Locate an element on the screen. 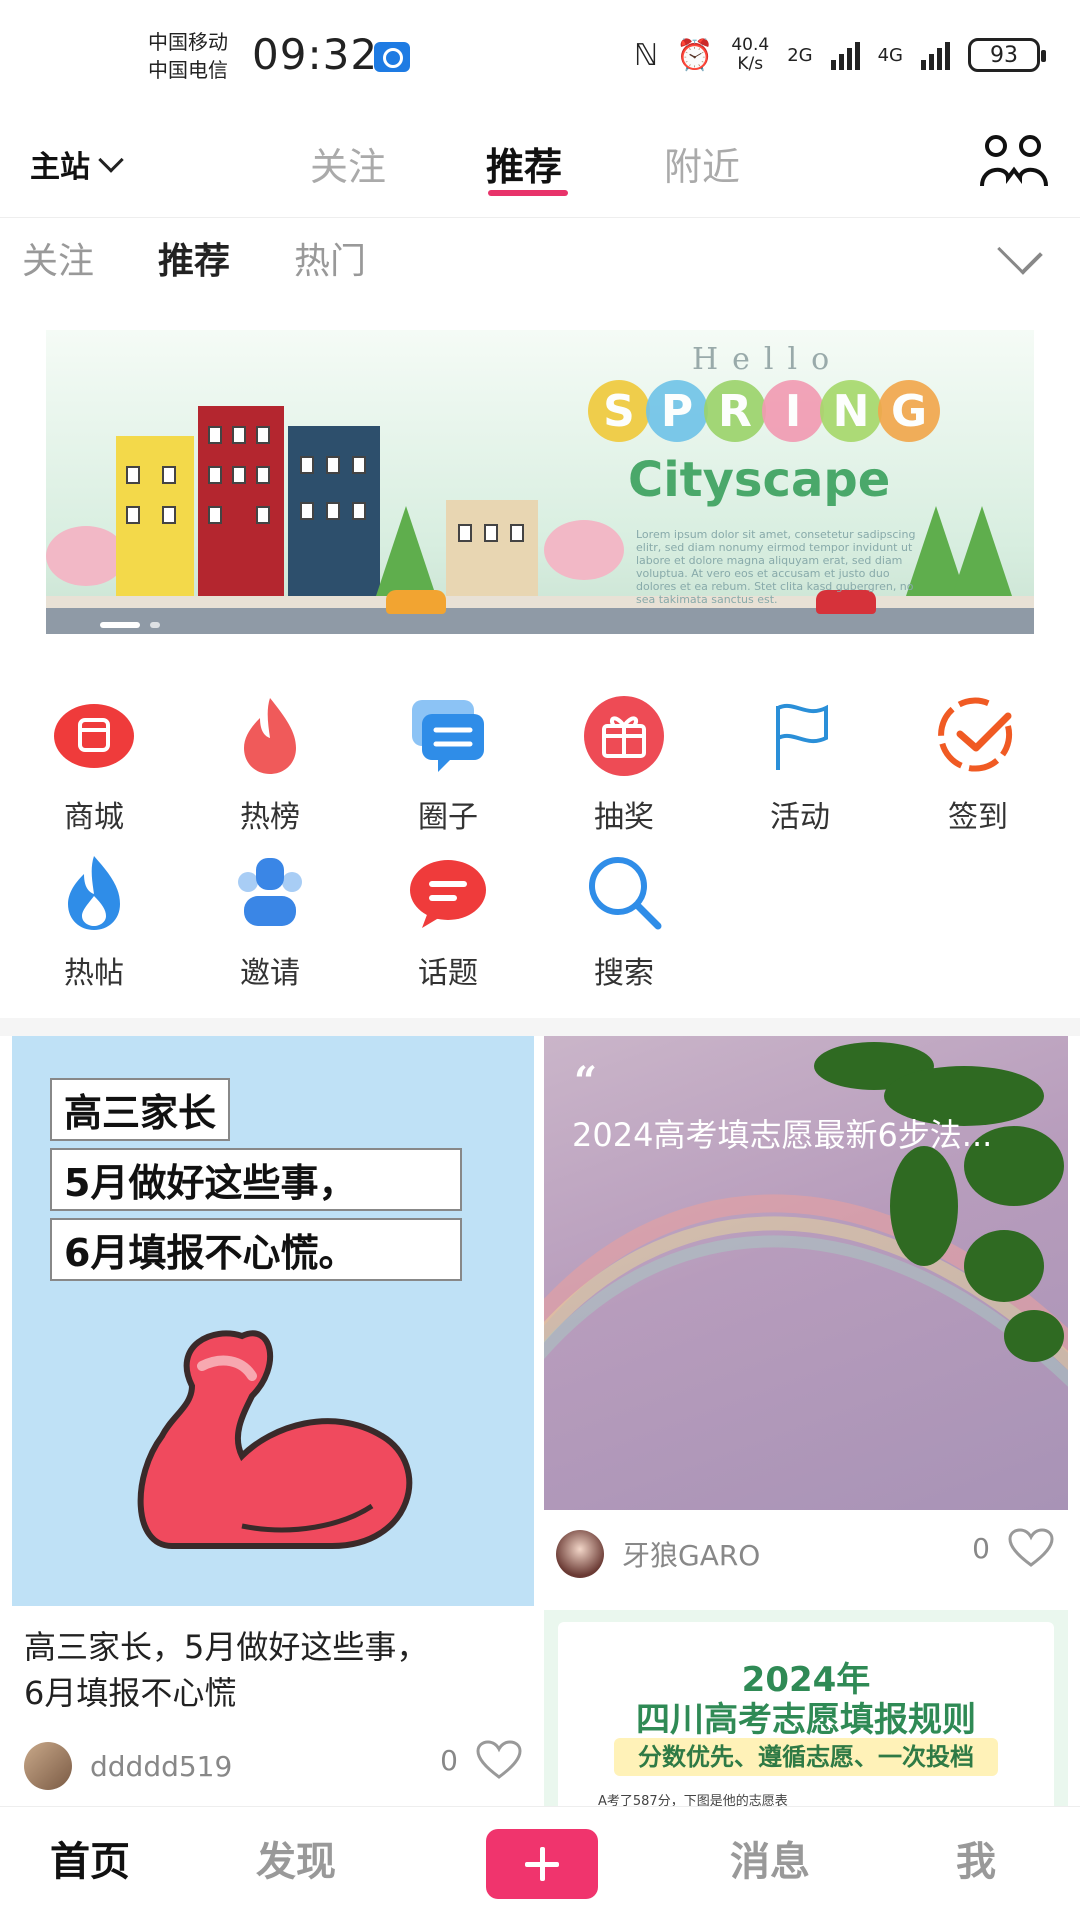  menu-circles: 圈子 is located at coordinates (448, 766).